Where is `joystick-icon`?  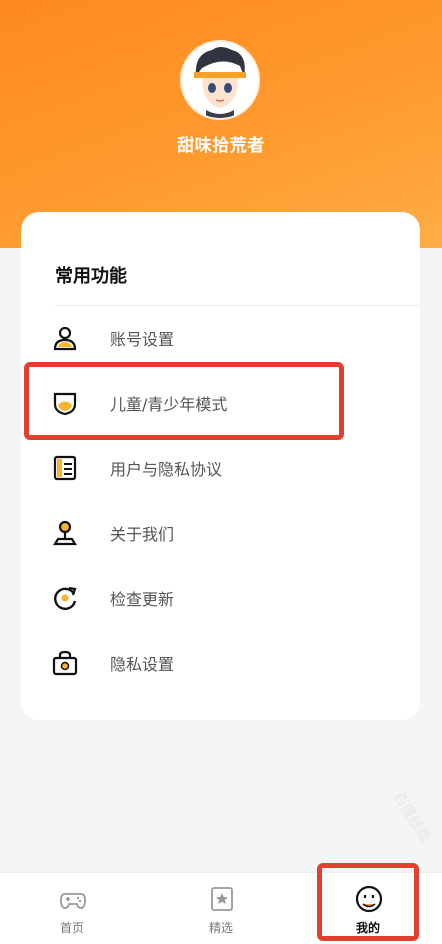
joystick-icon is located at coordinates (65, 533).